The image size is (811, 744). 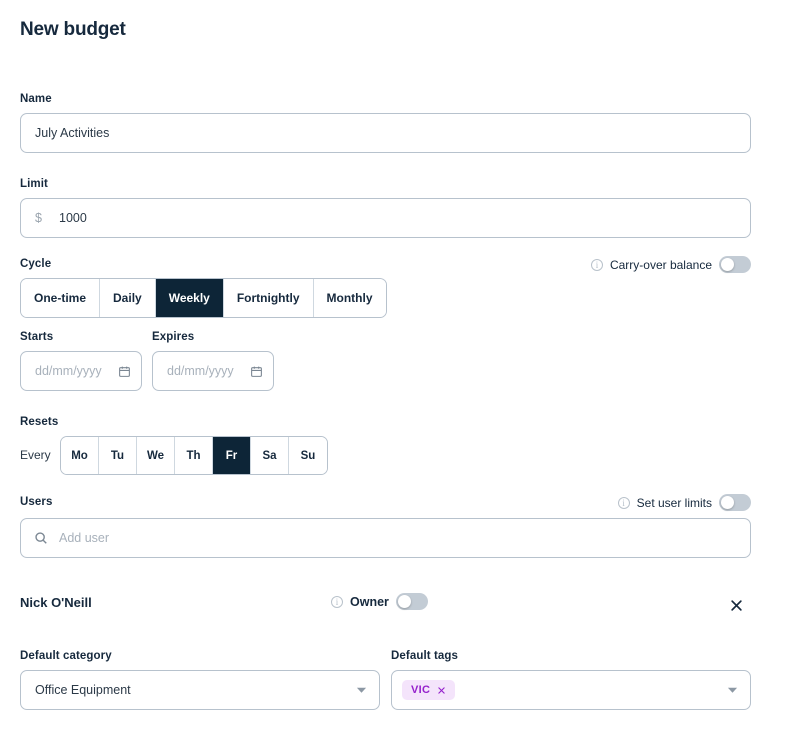 What do you see at coordinates (36, 502) in the screenshot?
I see `users-label: Users` at bounding box center [36, 502].